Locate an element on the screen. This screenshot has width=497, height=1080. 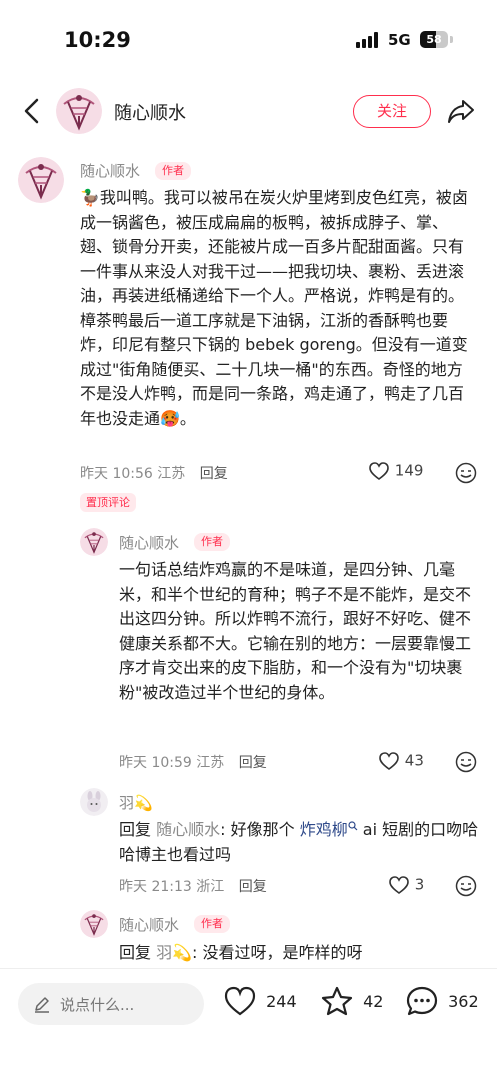
status-time: 10:29 is located at coordinates (97, 40).